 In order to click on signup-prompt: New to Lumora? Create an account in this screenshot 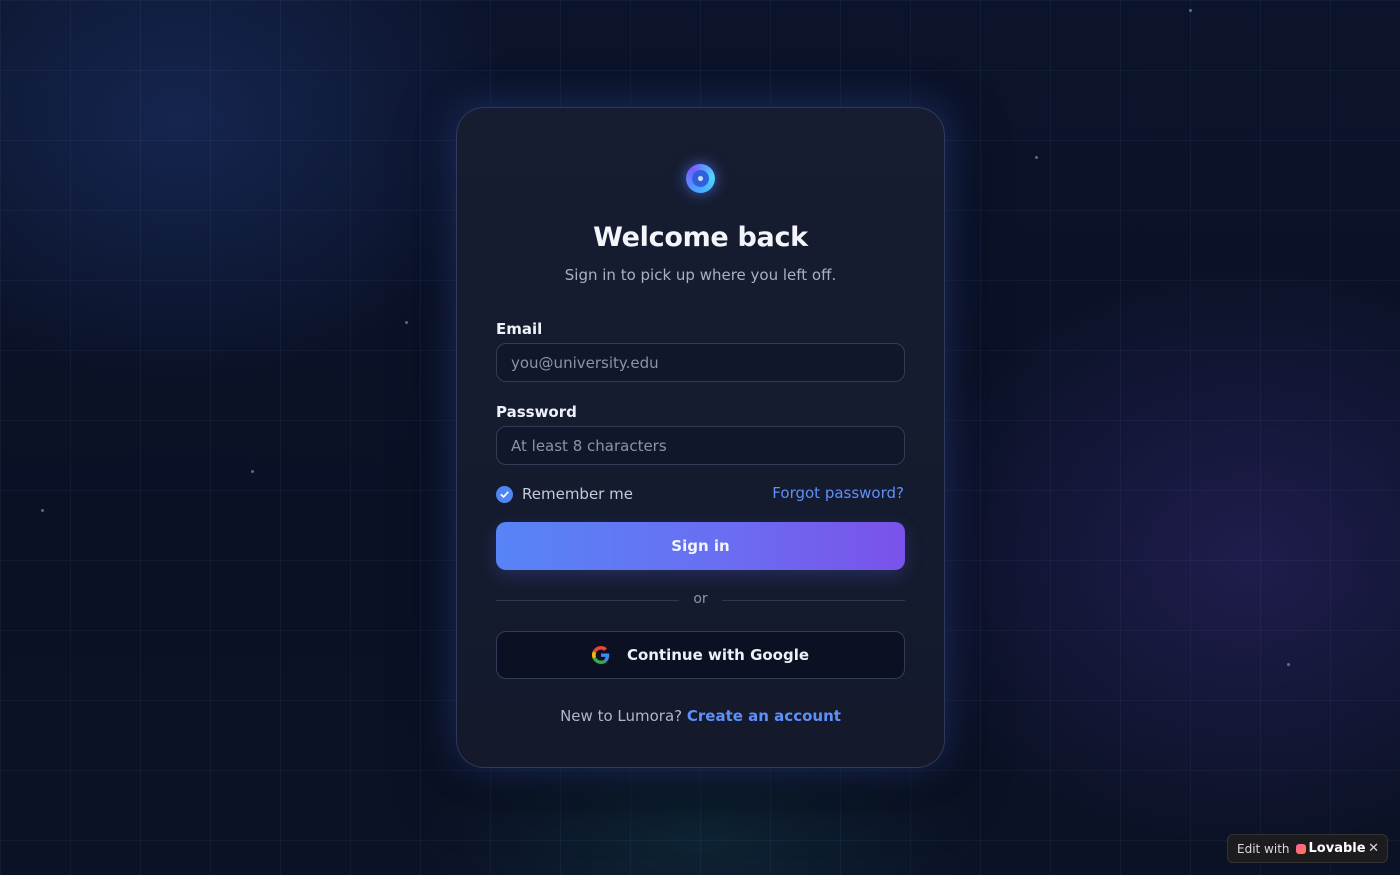, I will do `click(700, 716)`.